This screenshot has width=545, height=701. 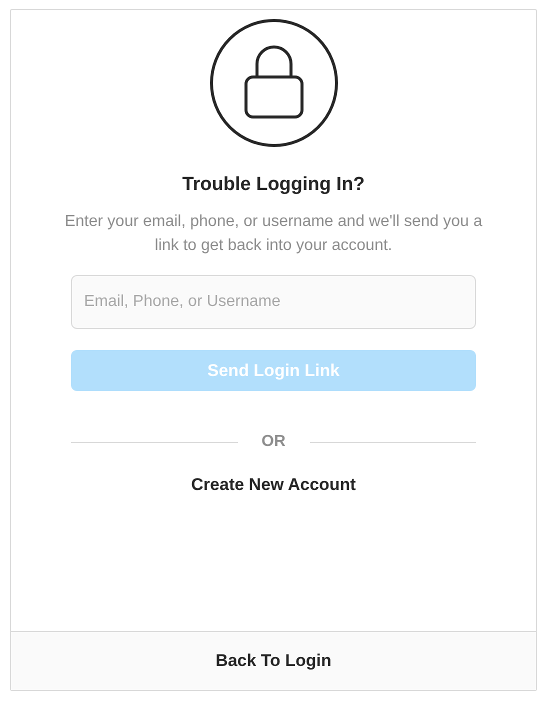 What do you see at coordinates (273, 302) in the screenshot?
I see `identifier-field: Email, Phone, or Username` at bounding box center [273, 302].